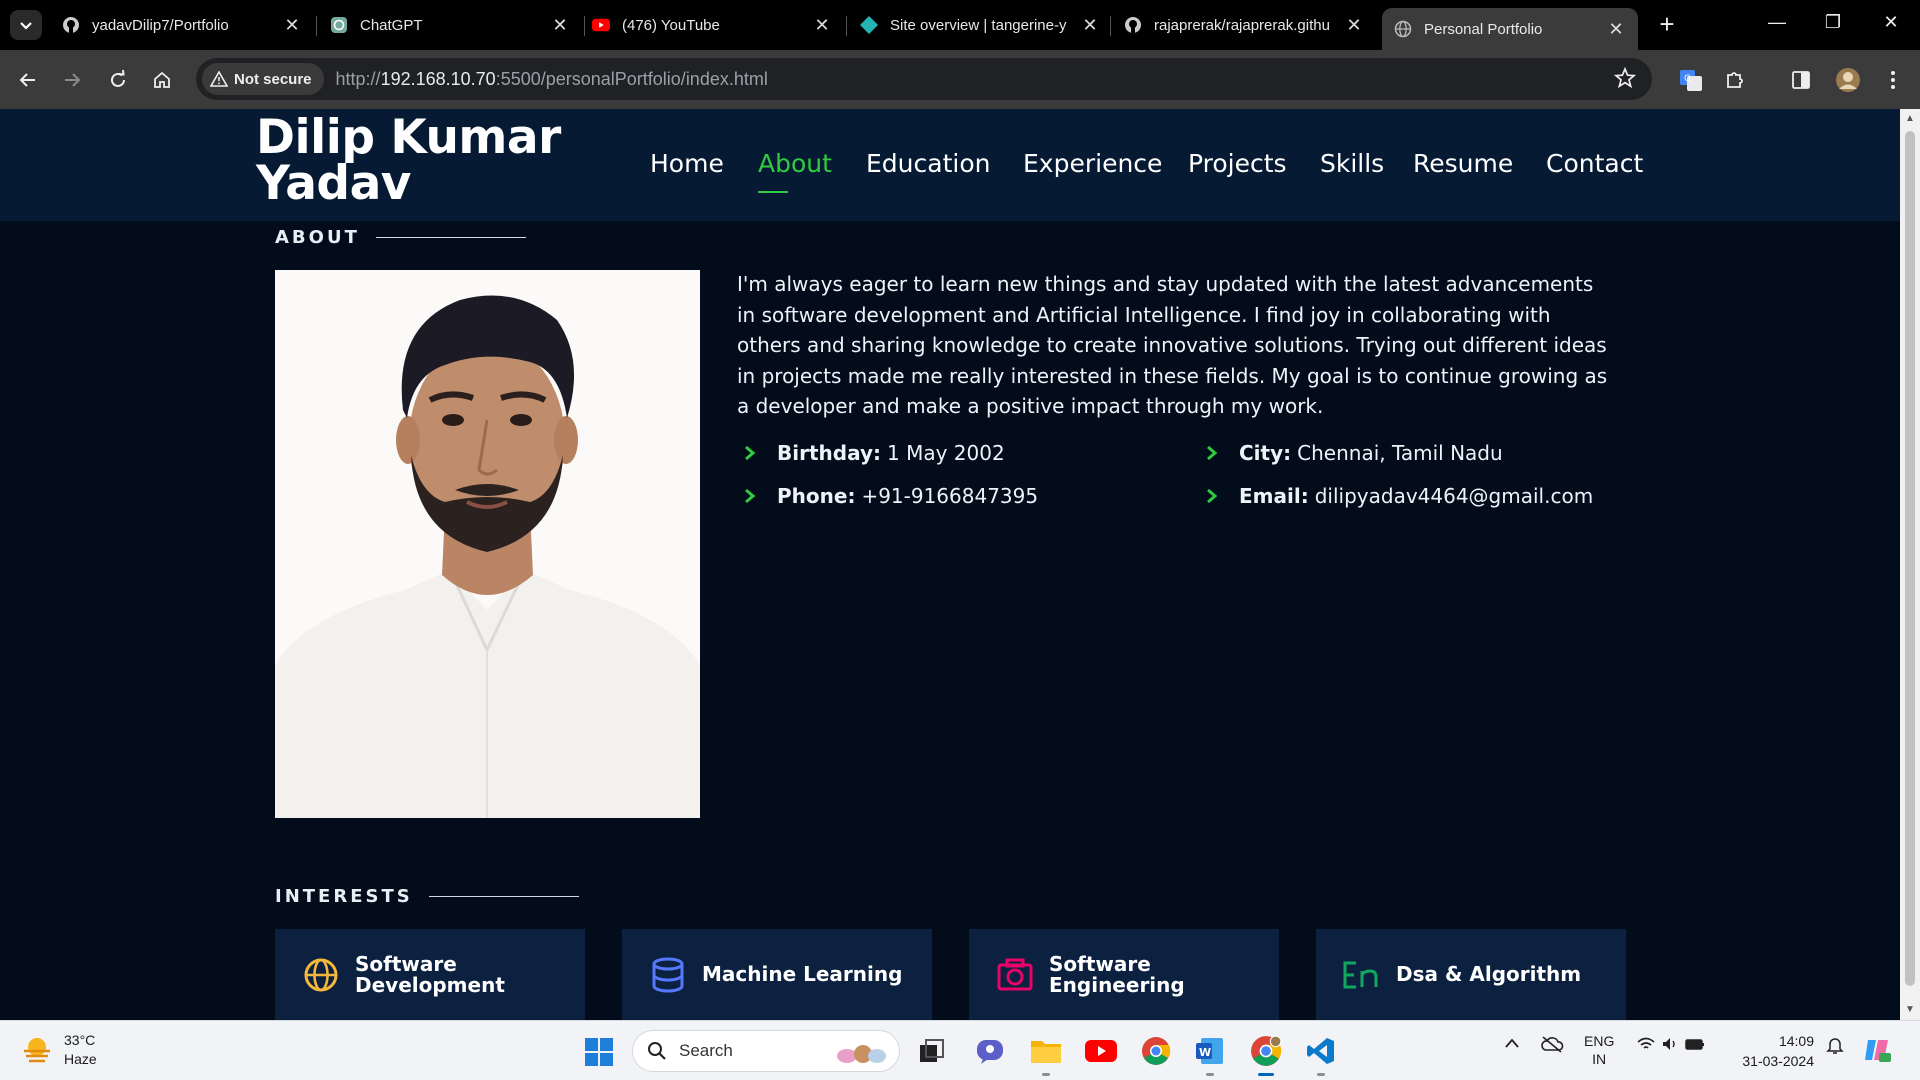 The height and width of the screenshot is (1080, 1920). What do you see at coordinates (1671, 1046) in the screenshot?
I see `quick-settings` at bounding box center [1671, 1046].